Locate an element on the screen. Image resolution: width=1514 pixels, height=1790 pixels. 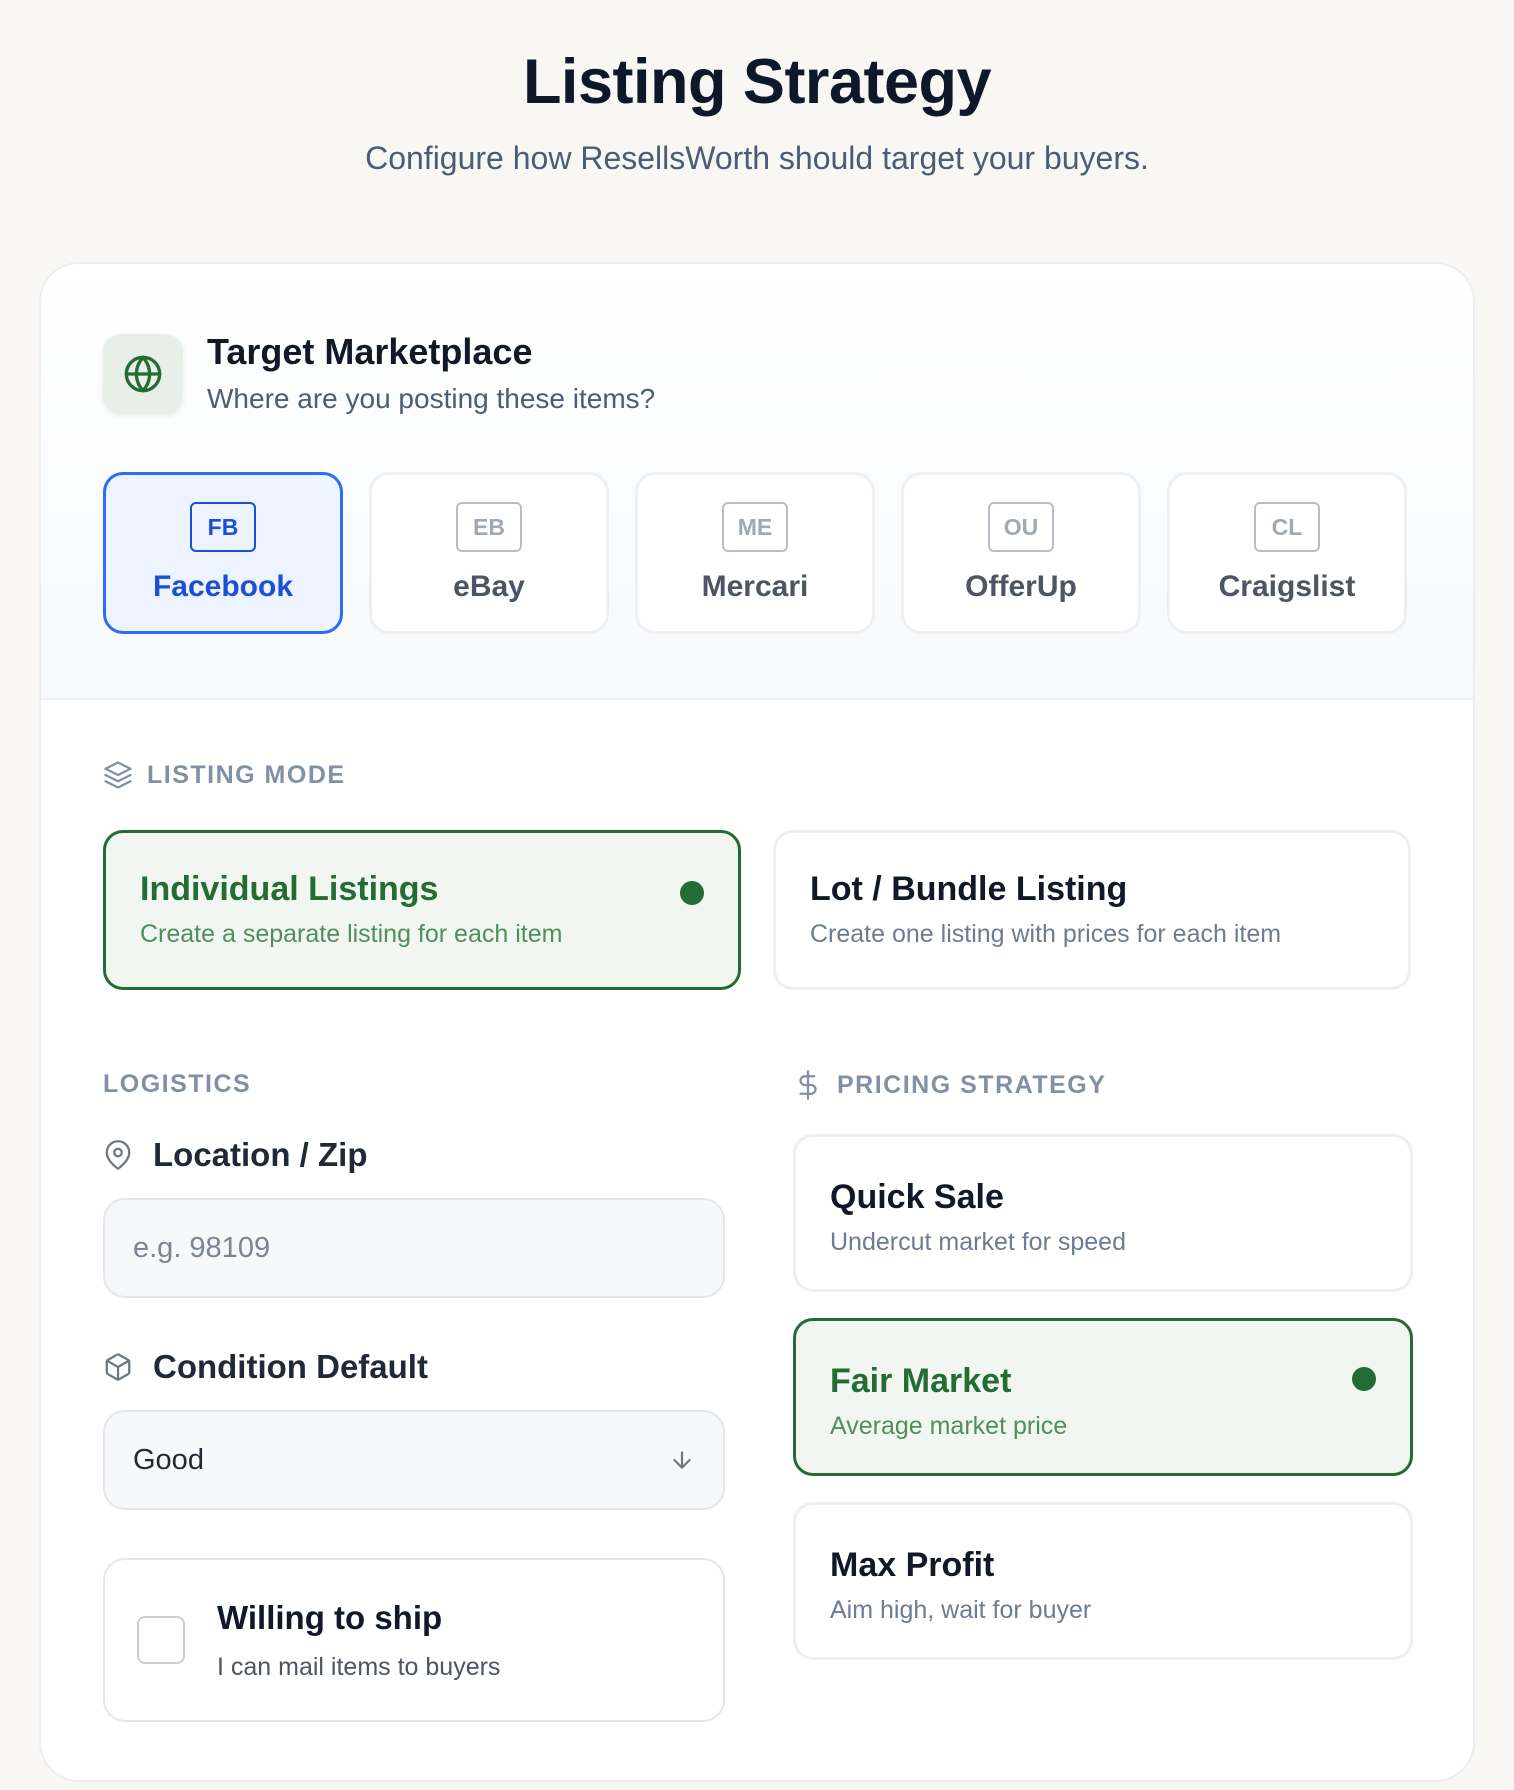
option-title: Lot / Bundle Listing is located at coordinates (969, 889).